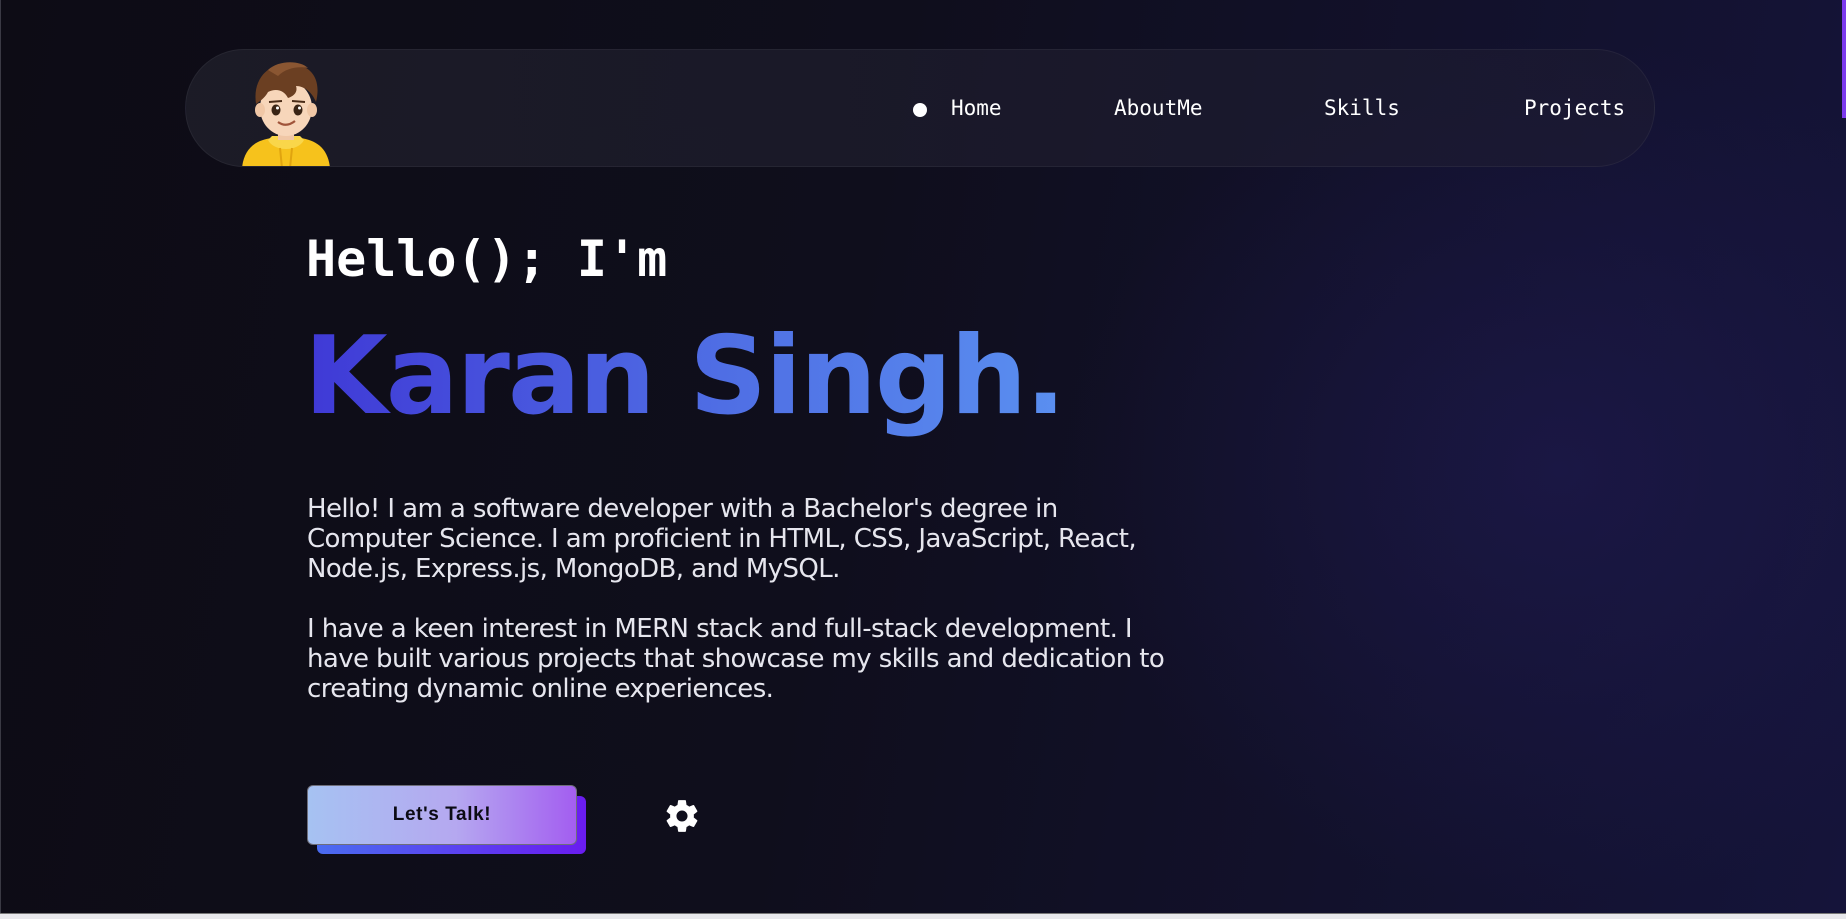 Image resolution: width=1846 pixels, height=919 pixels. Describe the element at coordinates (487, 259) in the screenshot. I see `hero-greeting: Hello(); I'm` at that location.